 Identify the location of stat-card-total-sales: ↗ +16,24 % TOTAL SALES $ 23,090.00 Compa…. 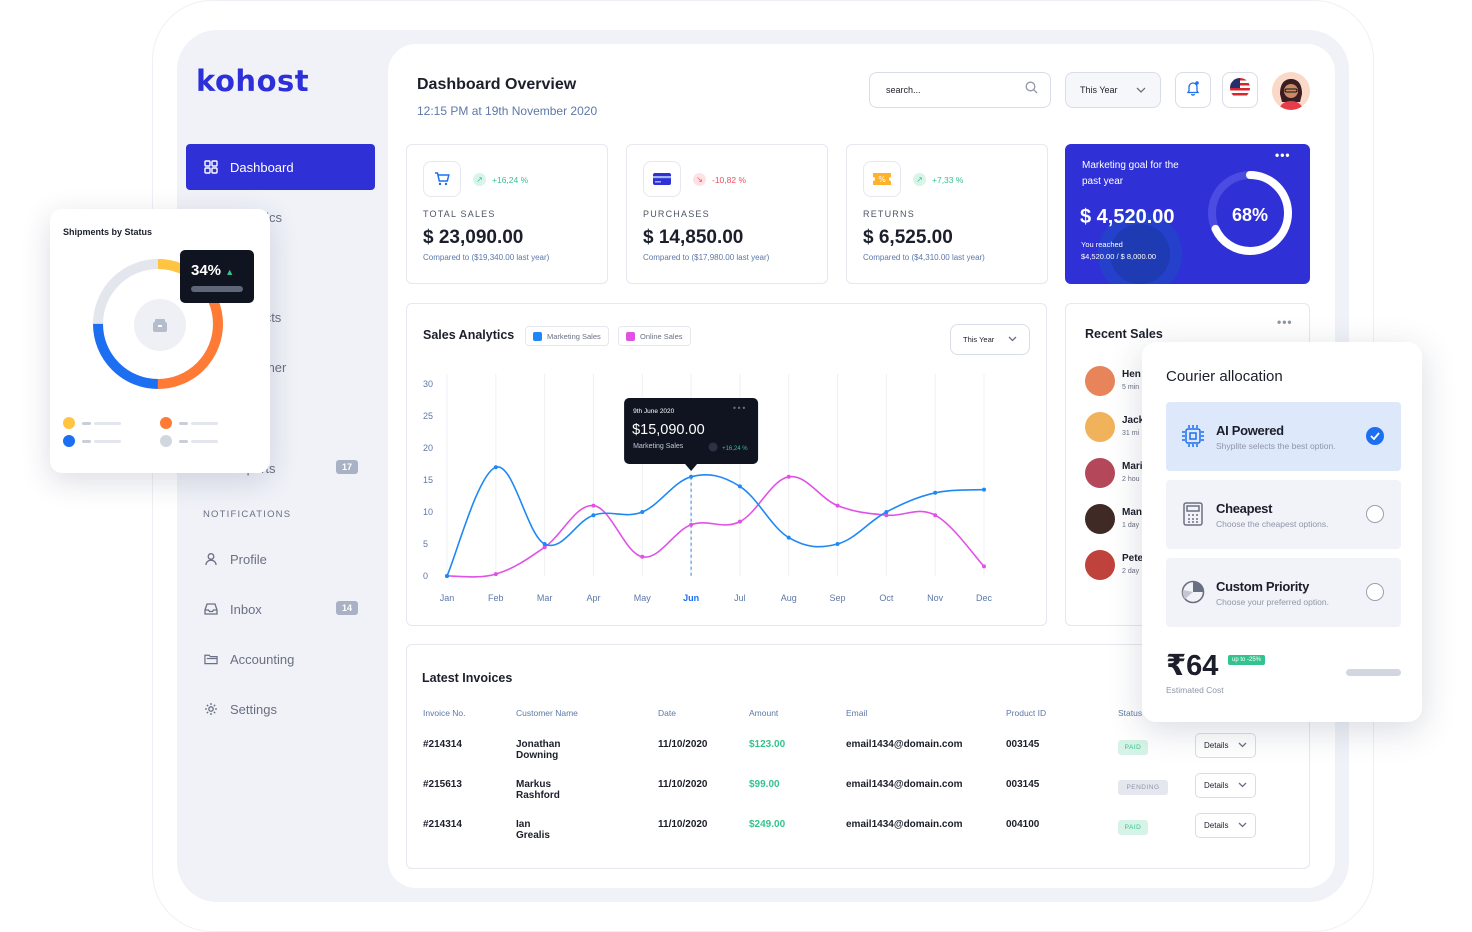
(507, 214).